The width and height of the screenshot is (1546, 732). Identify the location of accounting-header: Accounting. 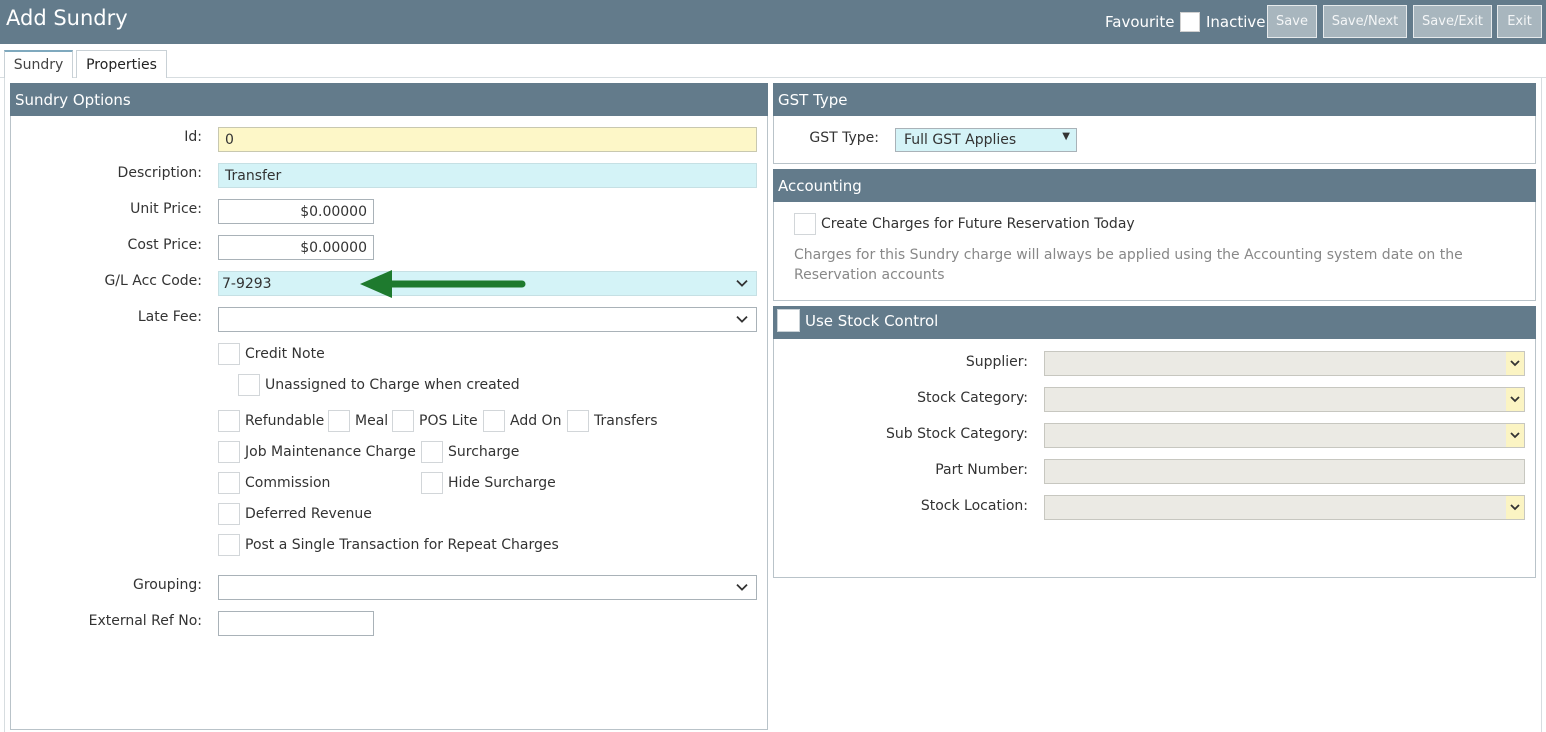
(1154, 185).